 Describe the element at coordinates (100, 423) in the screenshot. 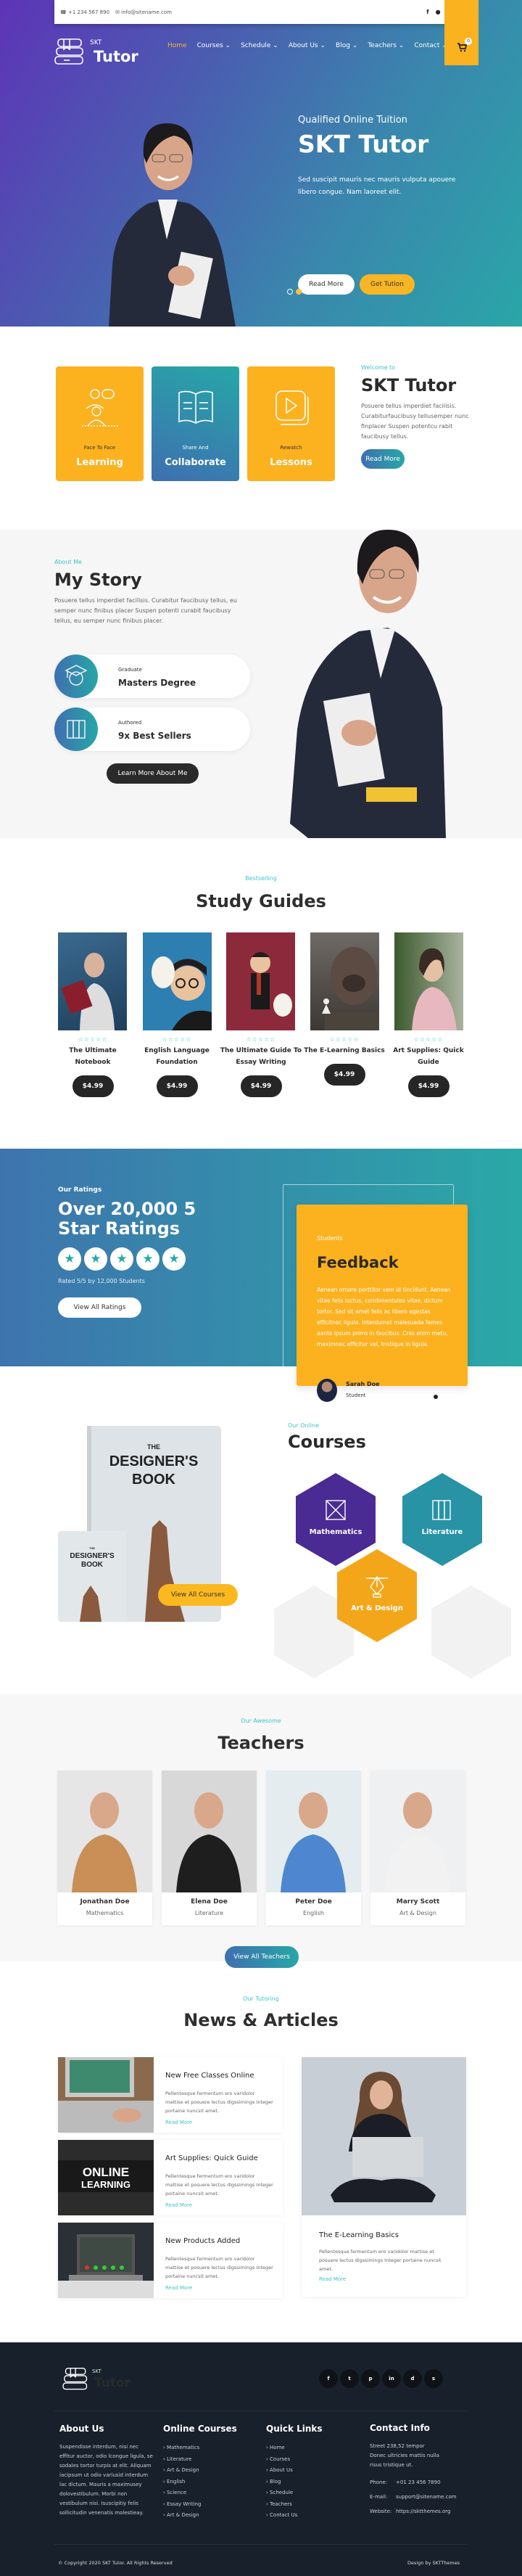

I see `feature-card-learning: Face To Face Learning` at that location.